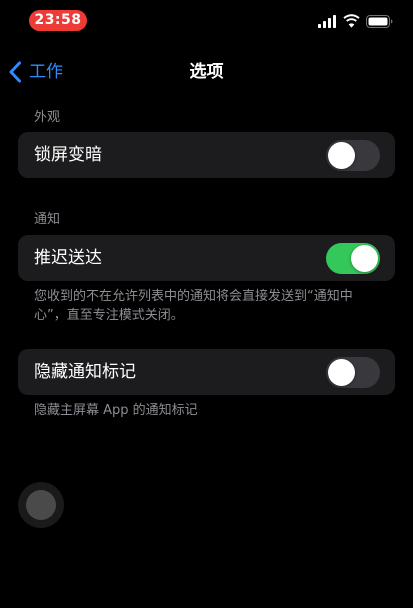  I want to click on assistive-touch-button, so click(41, 505).